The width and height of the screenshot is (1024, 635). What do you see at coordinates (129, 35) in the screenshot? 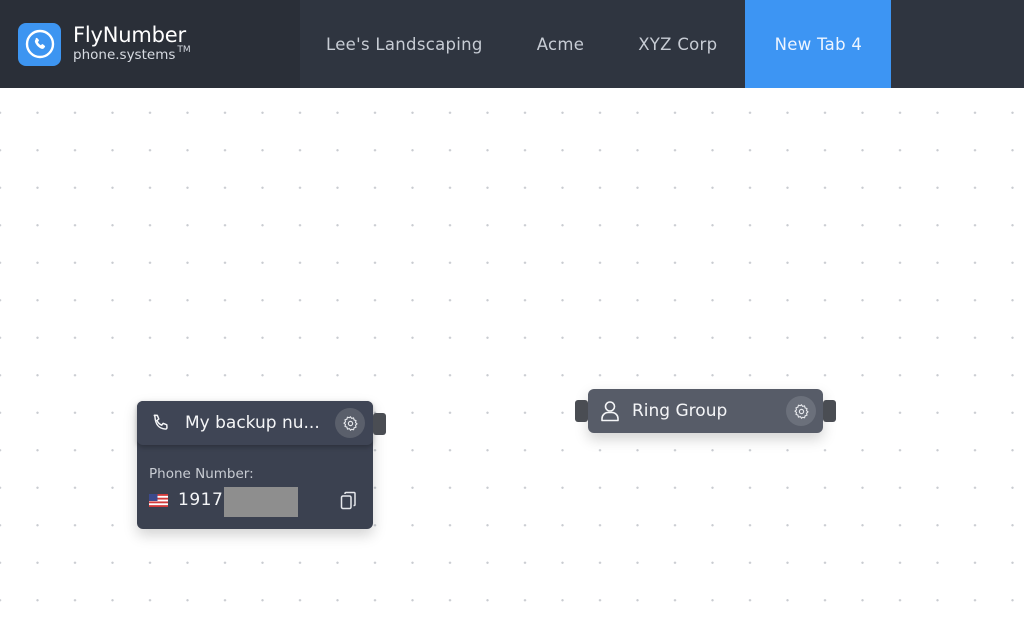
I see `brand-name: FlyNumber` at bounding box center [129, 35].